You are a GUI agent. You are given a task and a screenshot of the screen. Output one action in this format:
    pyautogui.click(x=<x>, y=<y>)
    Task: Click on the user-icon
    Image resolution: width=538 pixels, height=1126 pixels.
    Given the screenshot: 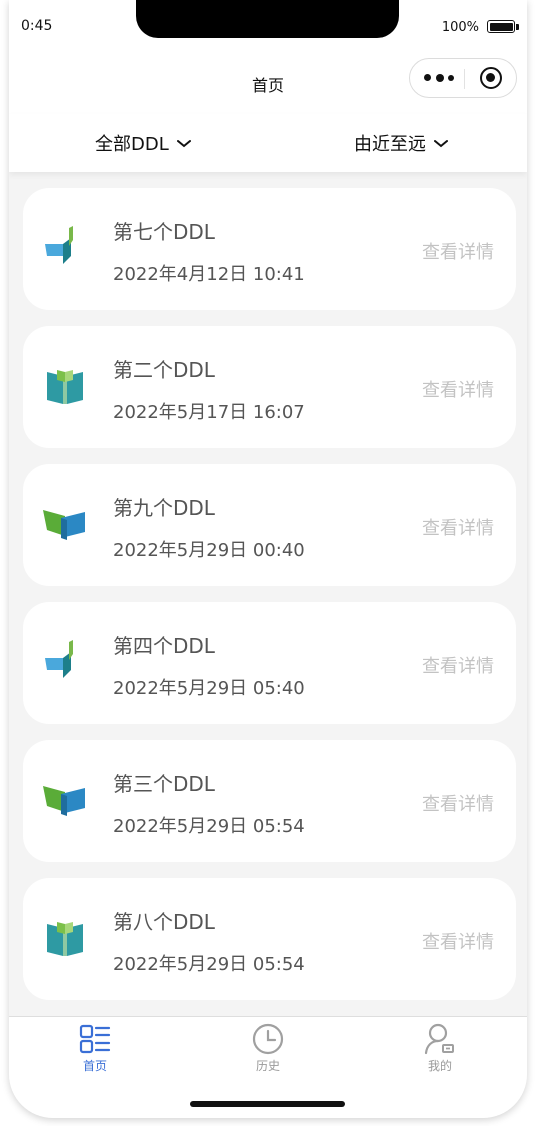 What is the action you would take?
    pyautogui.click(x=439, y=1039)
    